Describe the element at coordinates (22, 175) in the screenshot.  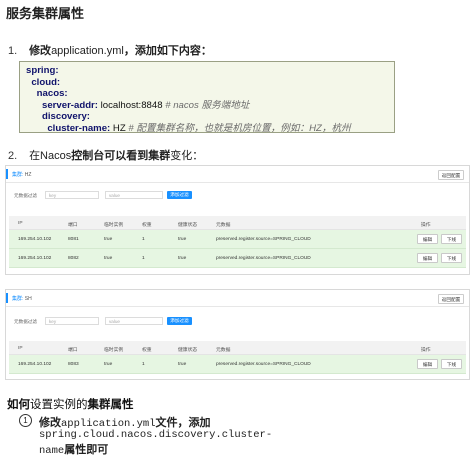
I see `cluster-title: 集群: HZ` at that location.